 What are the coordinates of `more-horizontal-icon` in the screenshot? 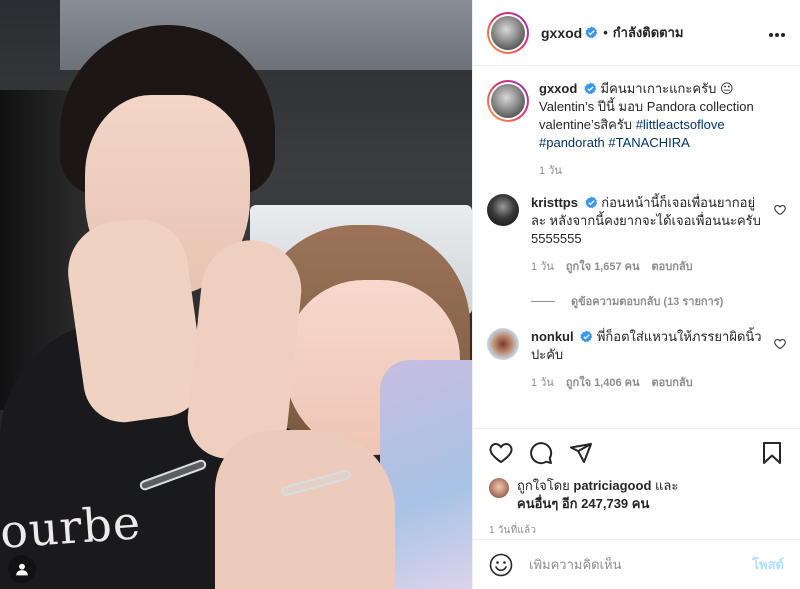 It's located at (777, 35).